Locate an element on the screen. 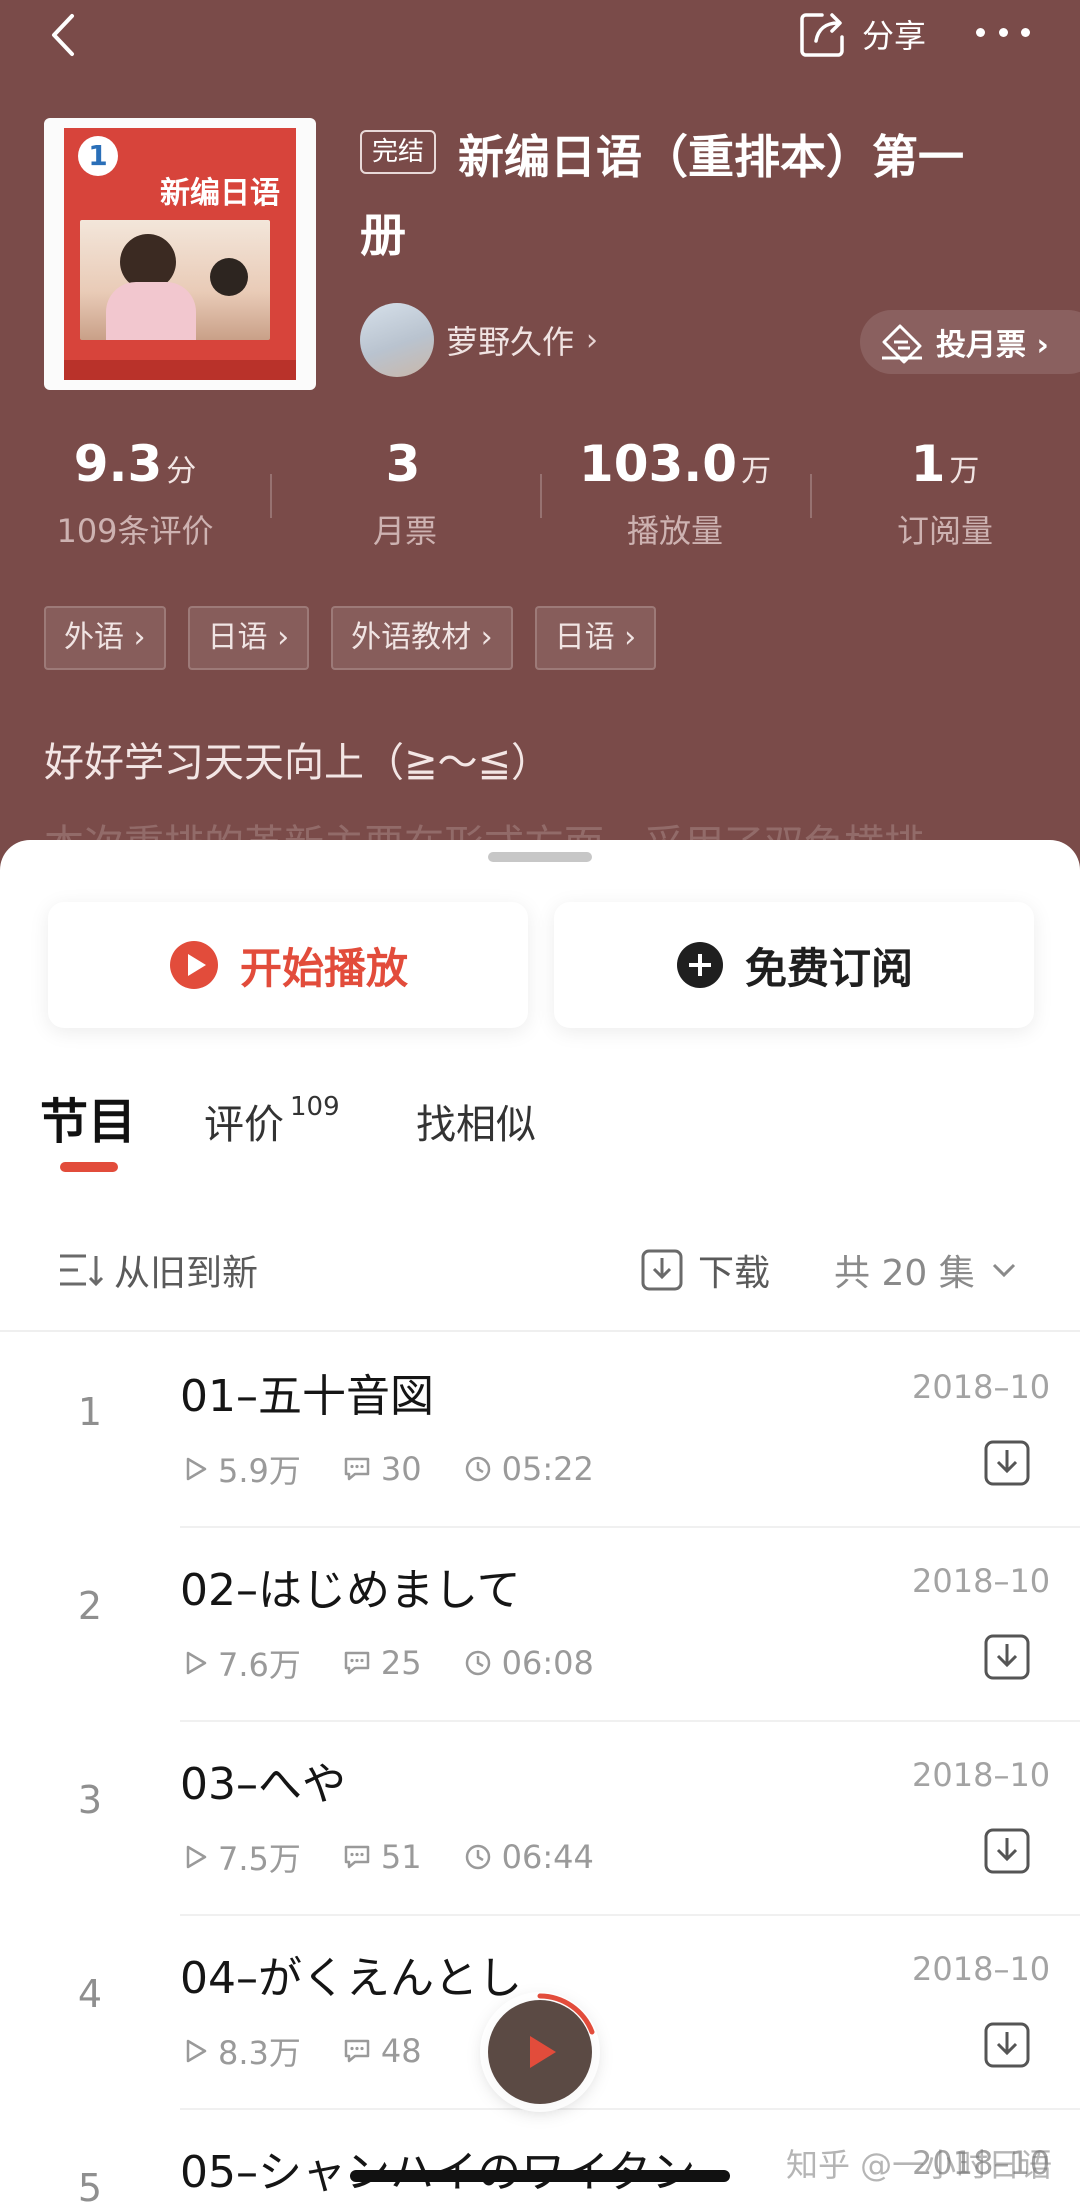 This screenshot has width=1080, height=2207. episode-row: 2 02–はじめまして 2018–10 7.6万 25 06:08 is located at coordinates (540, 1625).